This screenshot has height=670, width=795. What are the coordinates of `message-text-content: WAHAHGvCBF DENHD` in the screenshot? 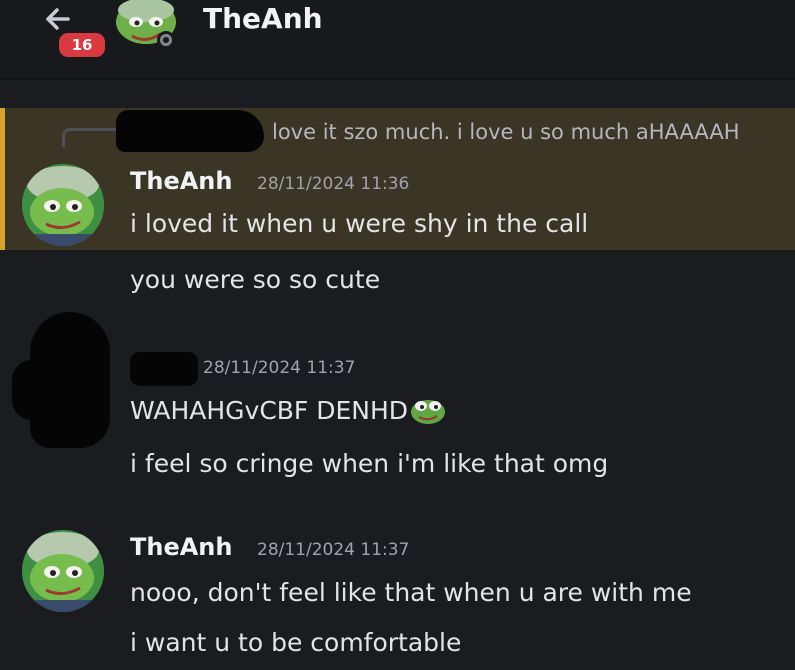 It's located at (269, 410).